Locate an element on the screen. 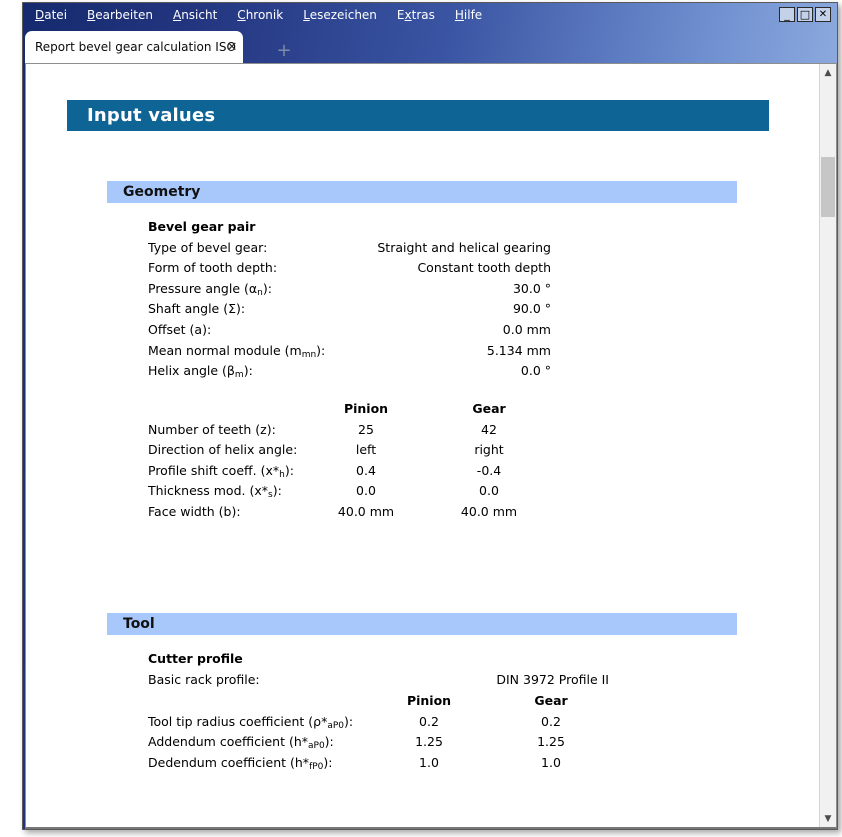 The height and width of the screenshot is (837, 842). table-row-label: Dedendum coefficient (h*fP0): is located at coordinates (240, 763).